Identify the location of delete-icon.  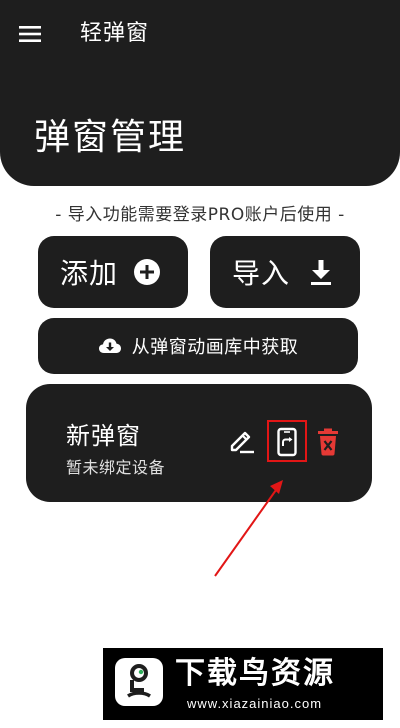
(328, 442).